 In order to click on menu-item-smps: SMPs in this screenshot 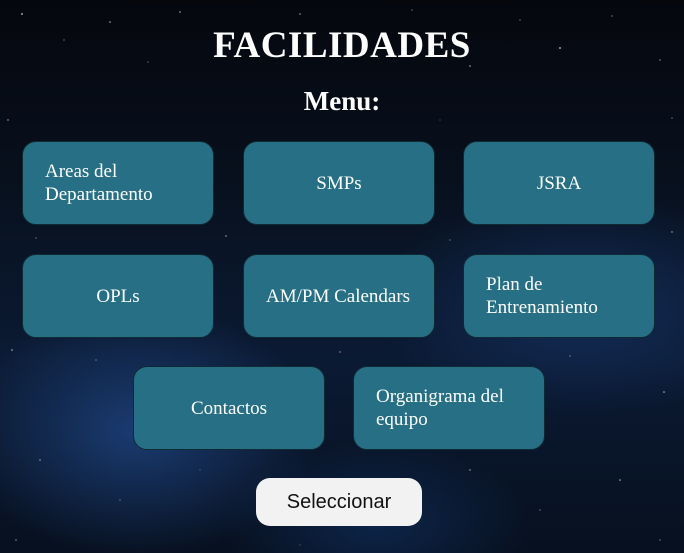, I will do `click(339, 183)`.